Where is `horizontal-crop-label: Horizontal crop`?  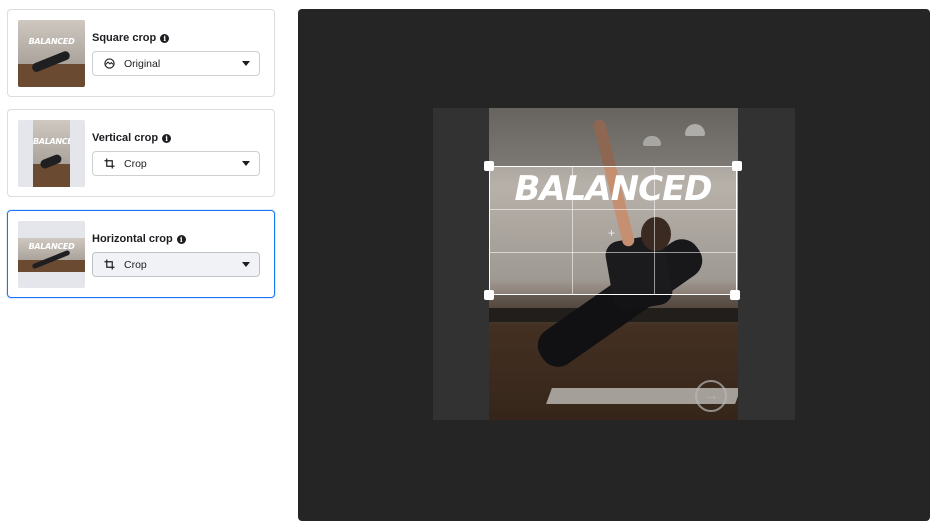 horizontal-crop-label: Horizontal crop is located at coordinates (132, 239).